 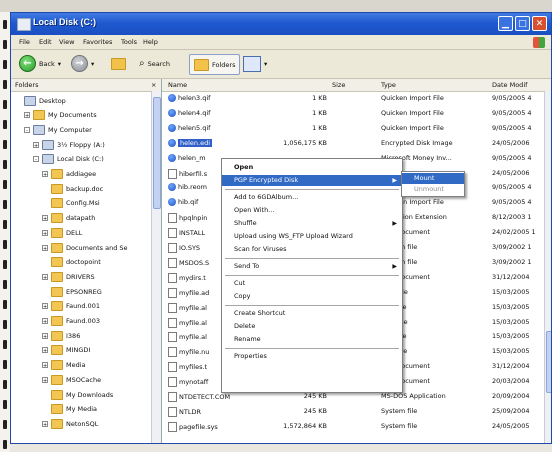 What do you see at coordinates (129, 42) in the screenshot?
I see `menu-tools: Tools` at bounding box center [129, 42].